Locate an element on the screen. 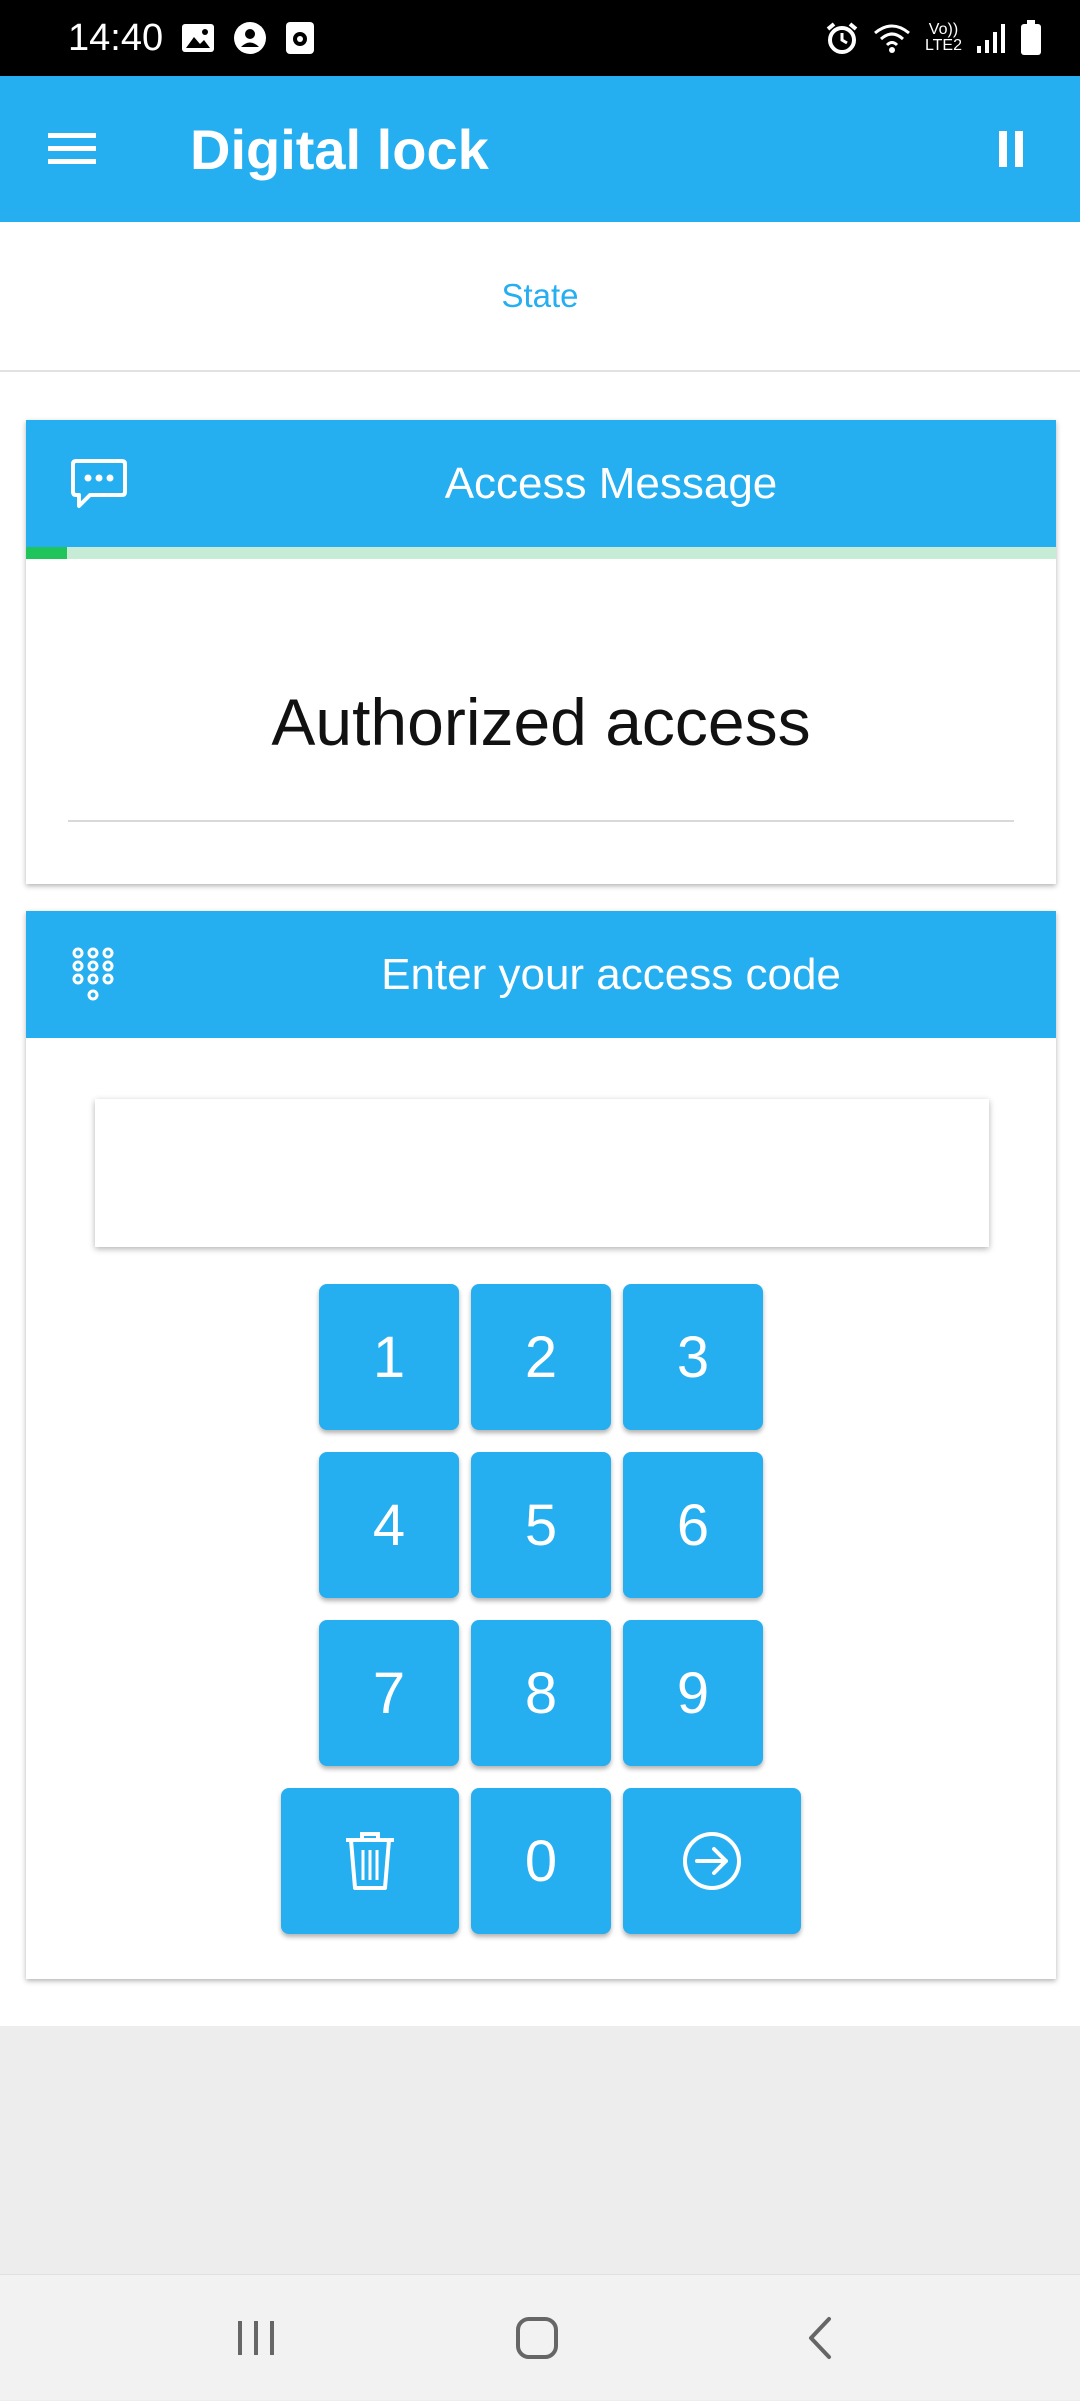 Image resolution: width=1080 pixels, height=2401 pixels. network-type-indicator: Vo)) LTE2 is located at coordinates (943, 38).